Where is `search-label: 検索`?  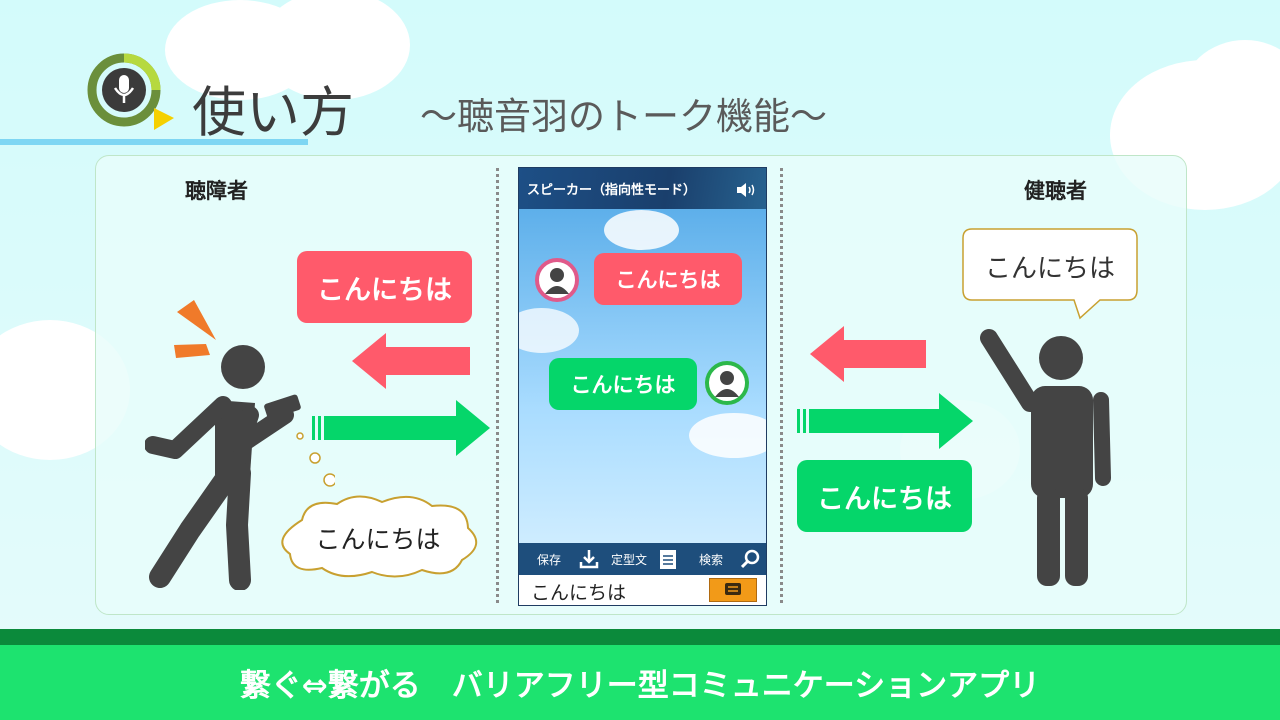
search-label: 検索 is located at coordinates (711, 559).